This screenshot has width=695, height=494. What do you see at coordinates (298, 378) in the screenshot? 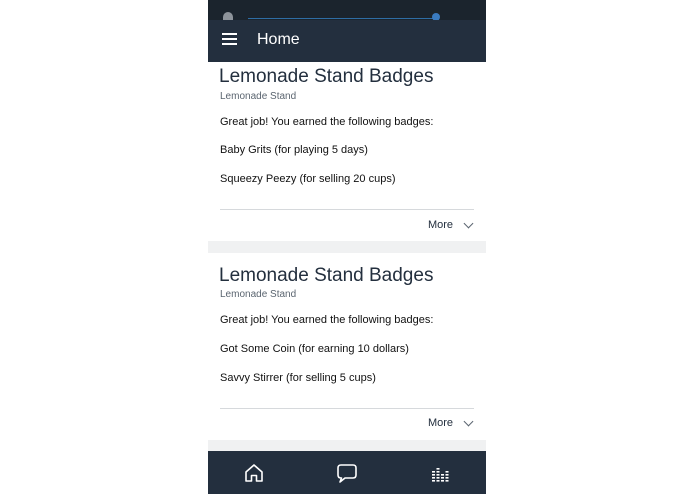
I see `card-text-line: Savvy Stirrer (for selling 5 cups)` at bounding box center [298, 378].